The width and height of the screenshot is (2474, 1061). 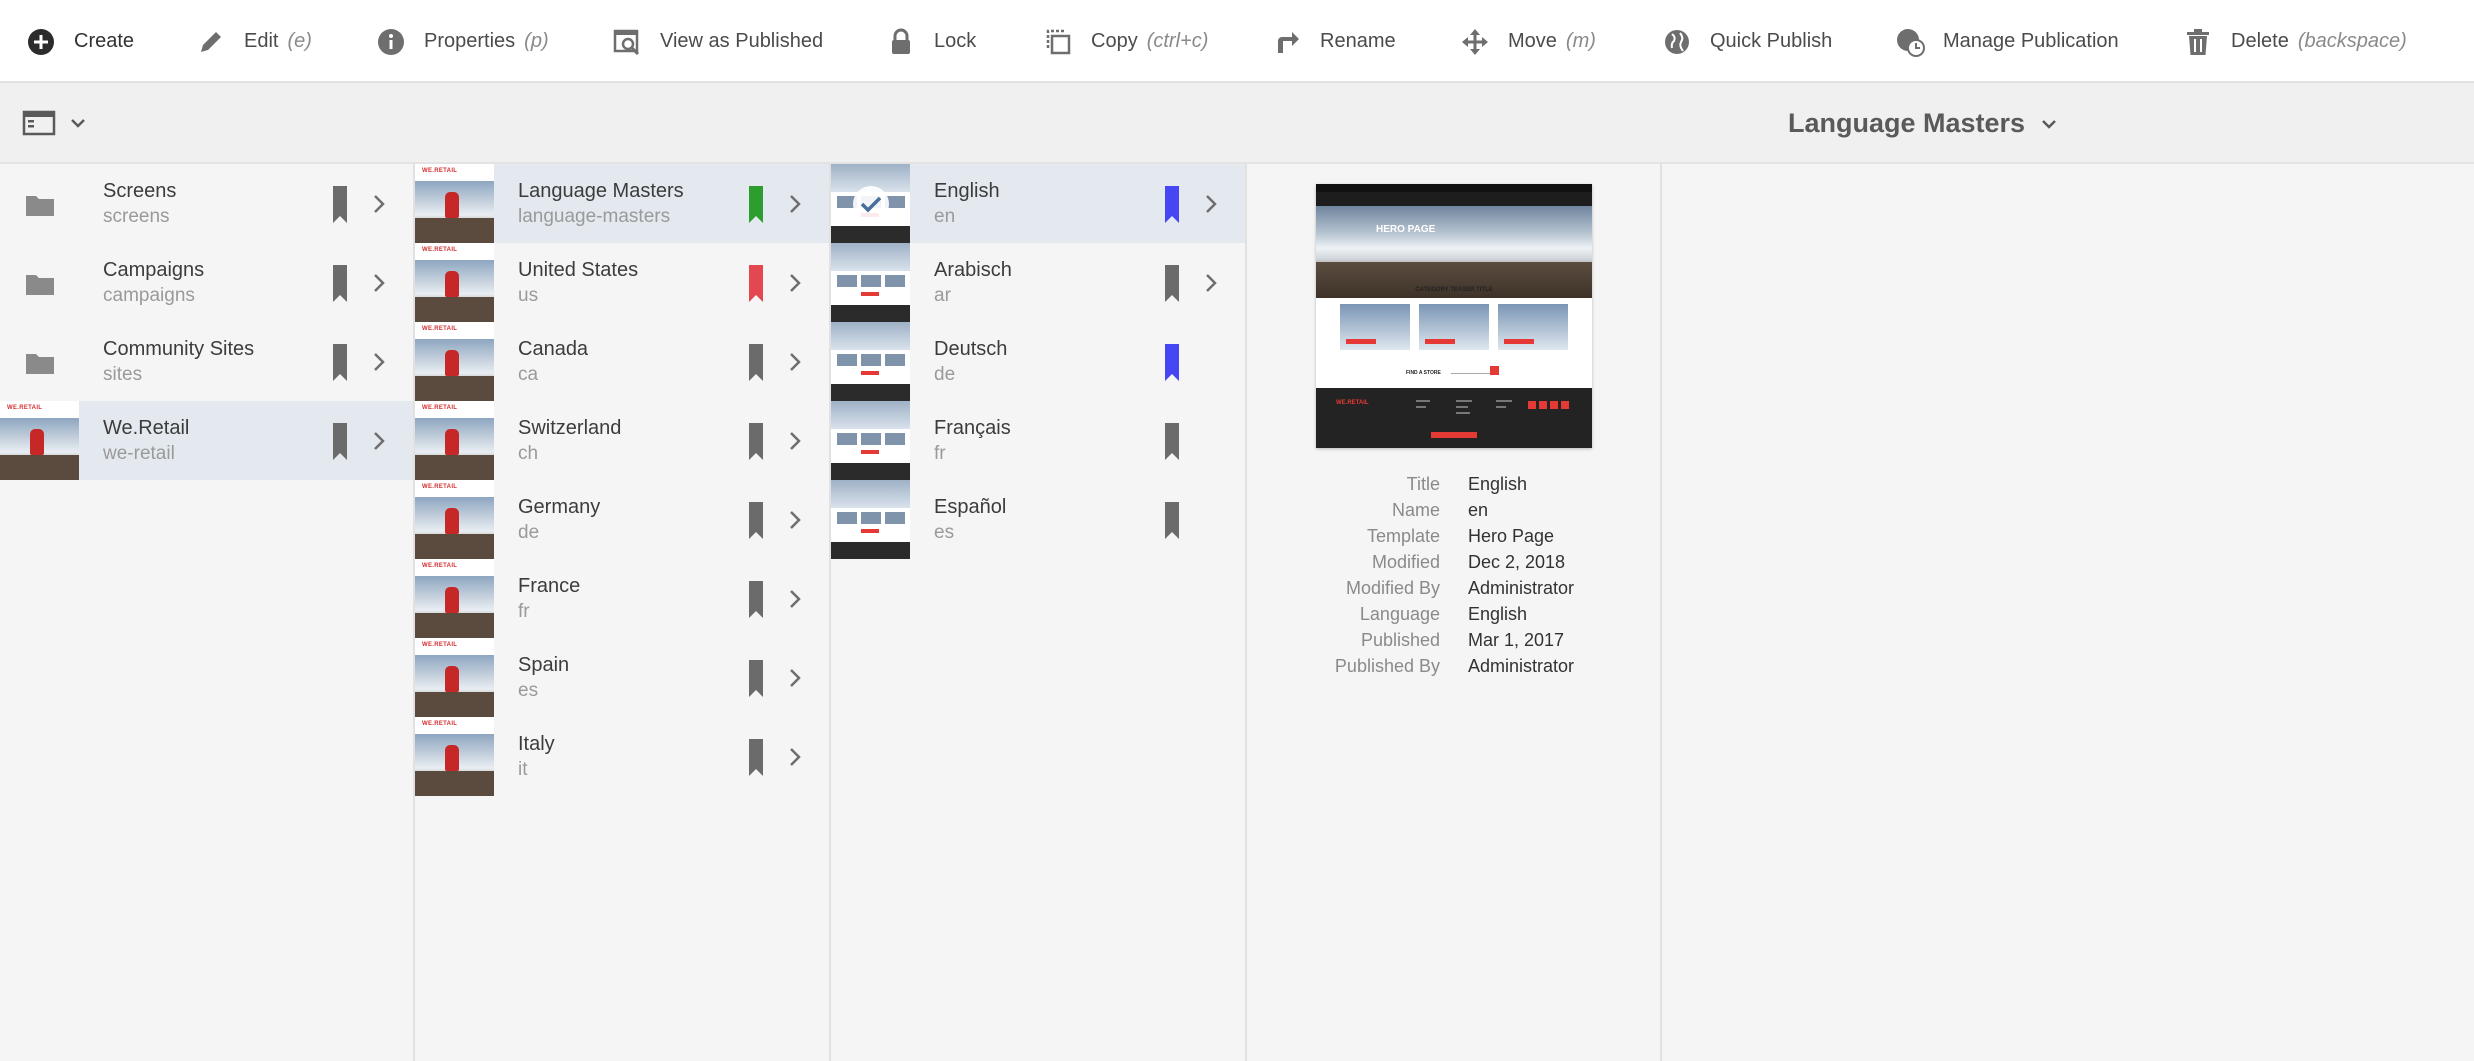 What do you see at coordinates (41, 42) in the screenshot?
I see `add-circle-icon` at bounding box center [41, 42].